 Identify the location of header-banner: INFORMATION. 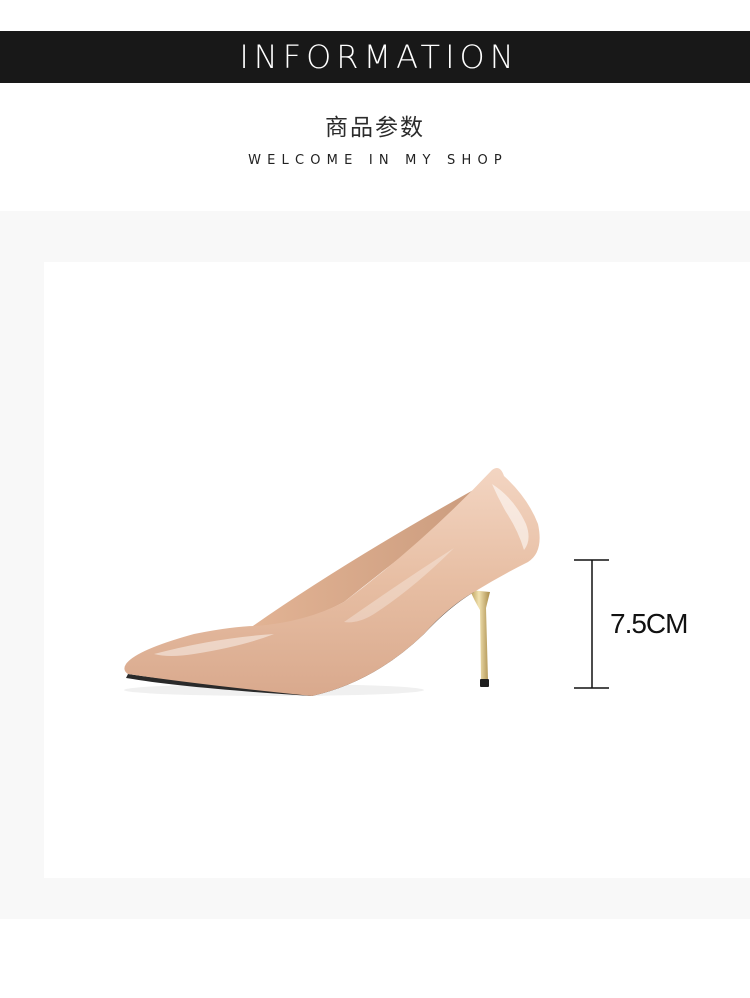
(375, 57).